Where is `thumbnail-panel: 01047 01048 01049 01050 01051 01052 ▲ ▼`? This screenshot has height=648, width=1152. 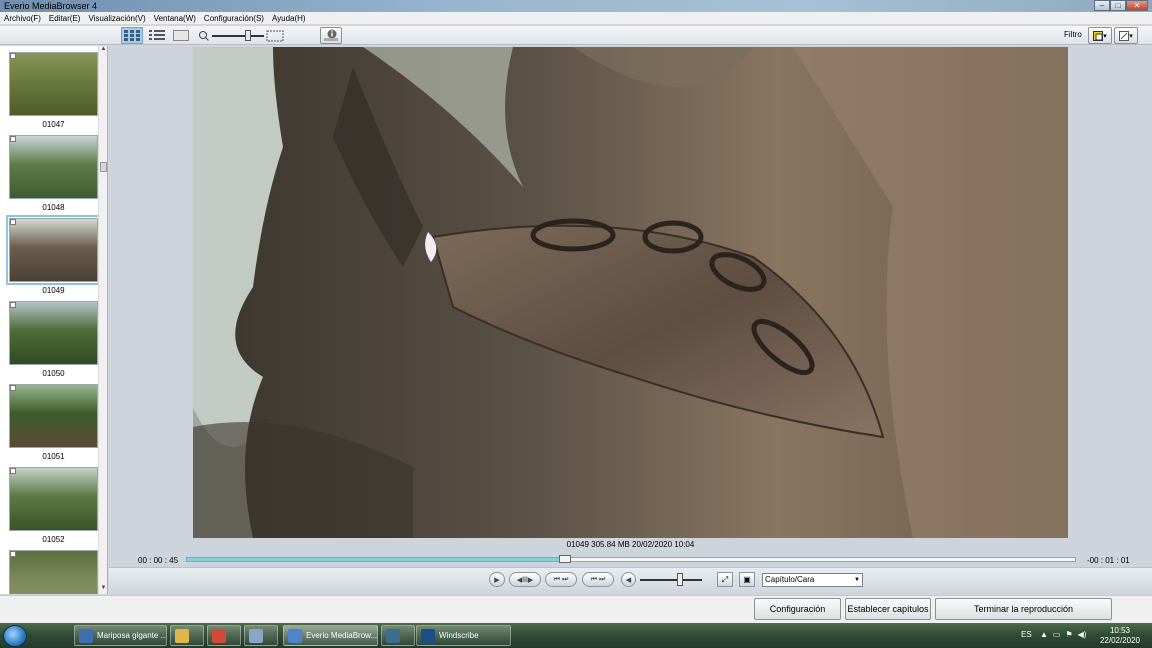
thumbnail-panel: 01047 01048 01049 01050 01051 01052 ▲ ▼ is located at coordinates (54, 320).